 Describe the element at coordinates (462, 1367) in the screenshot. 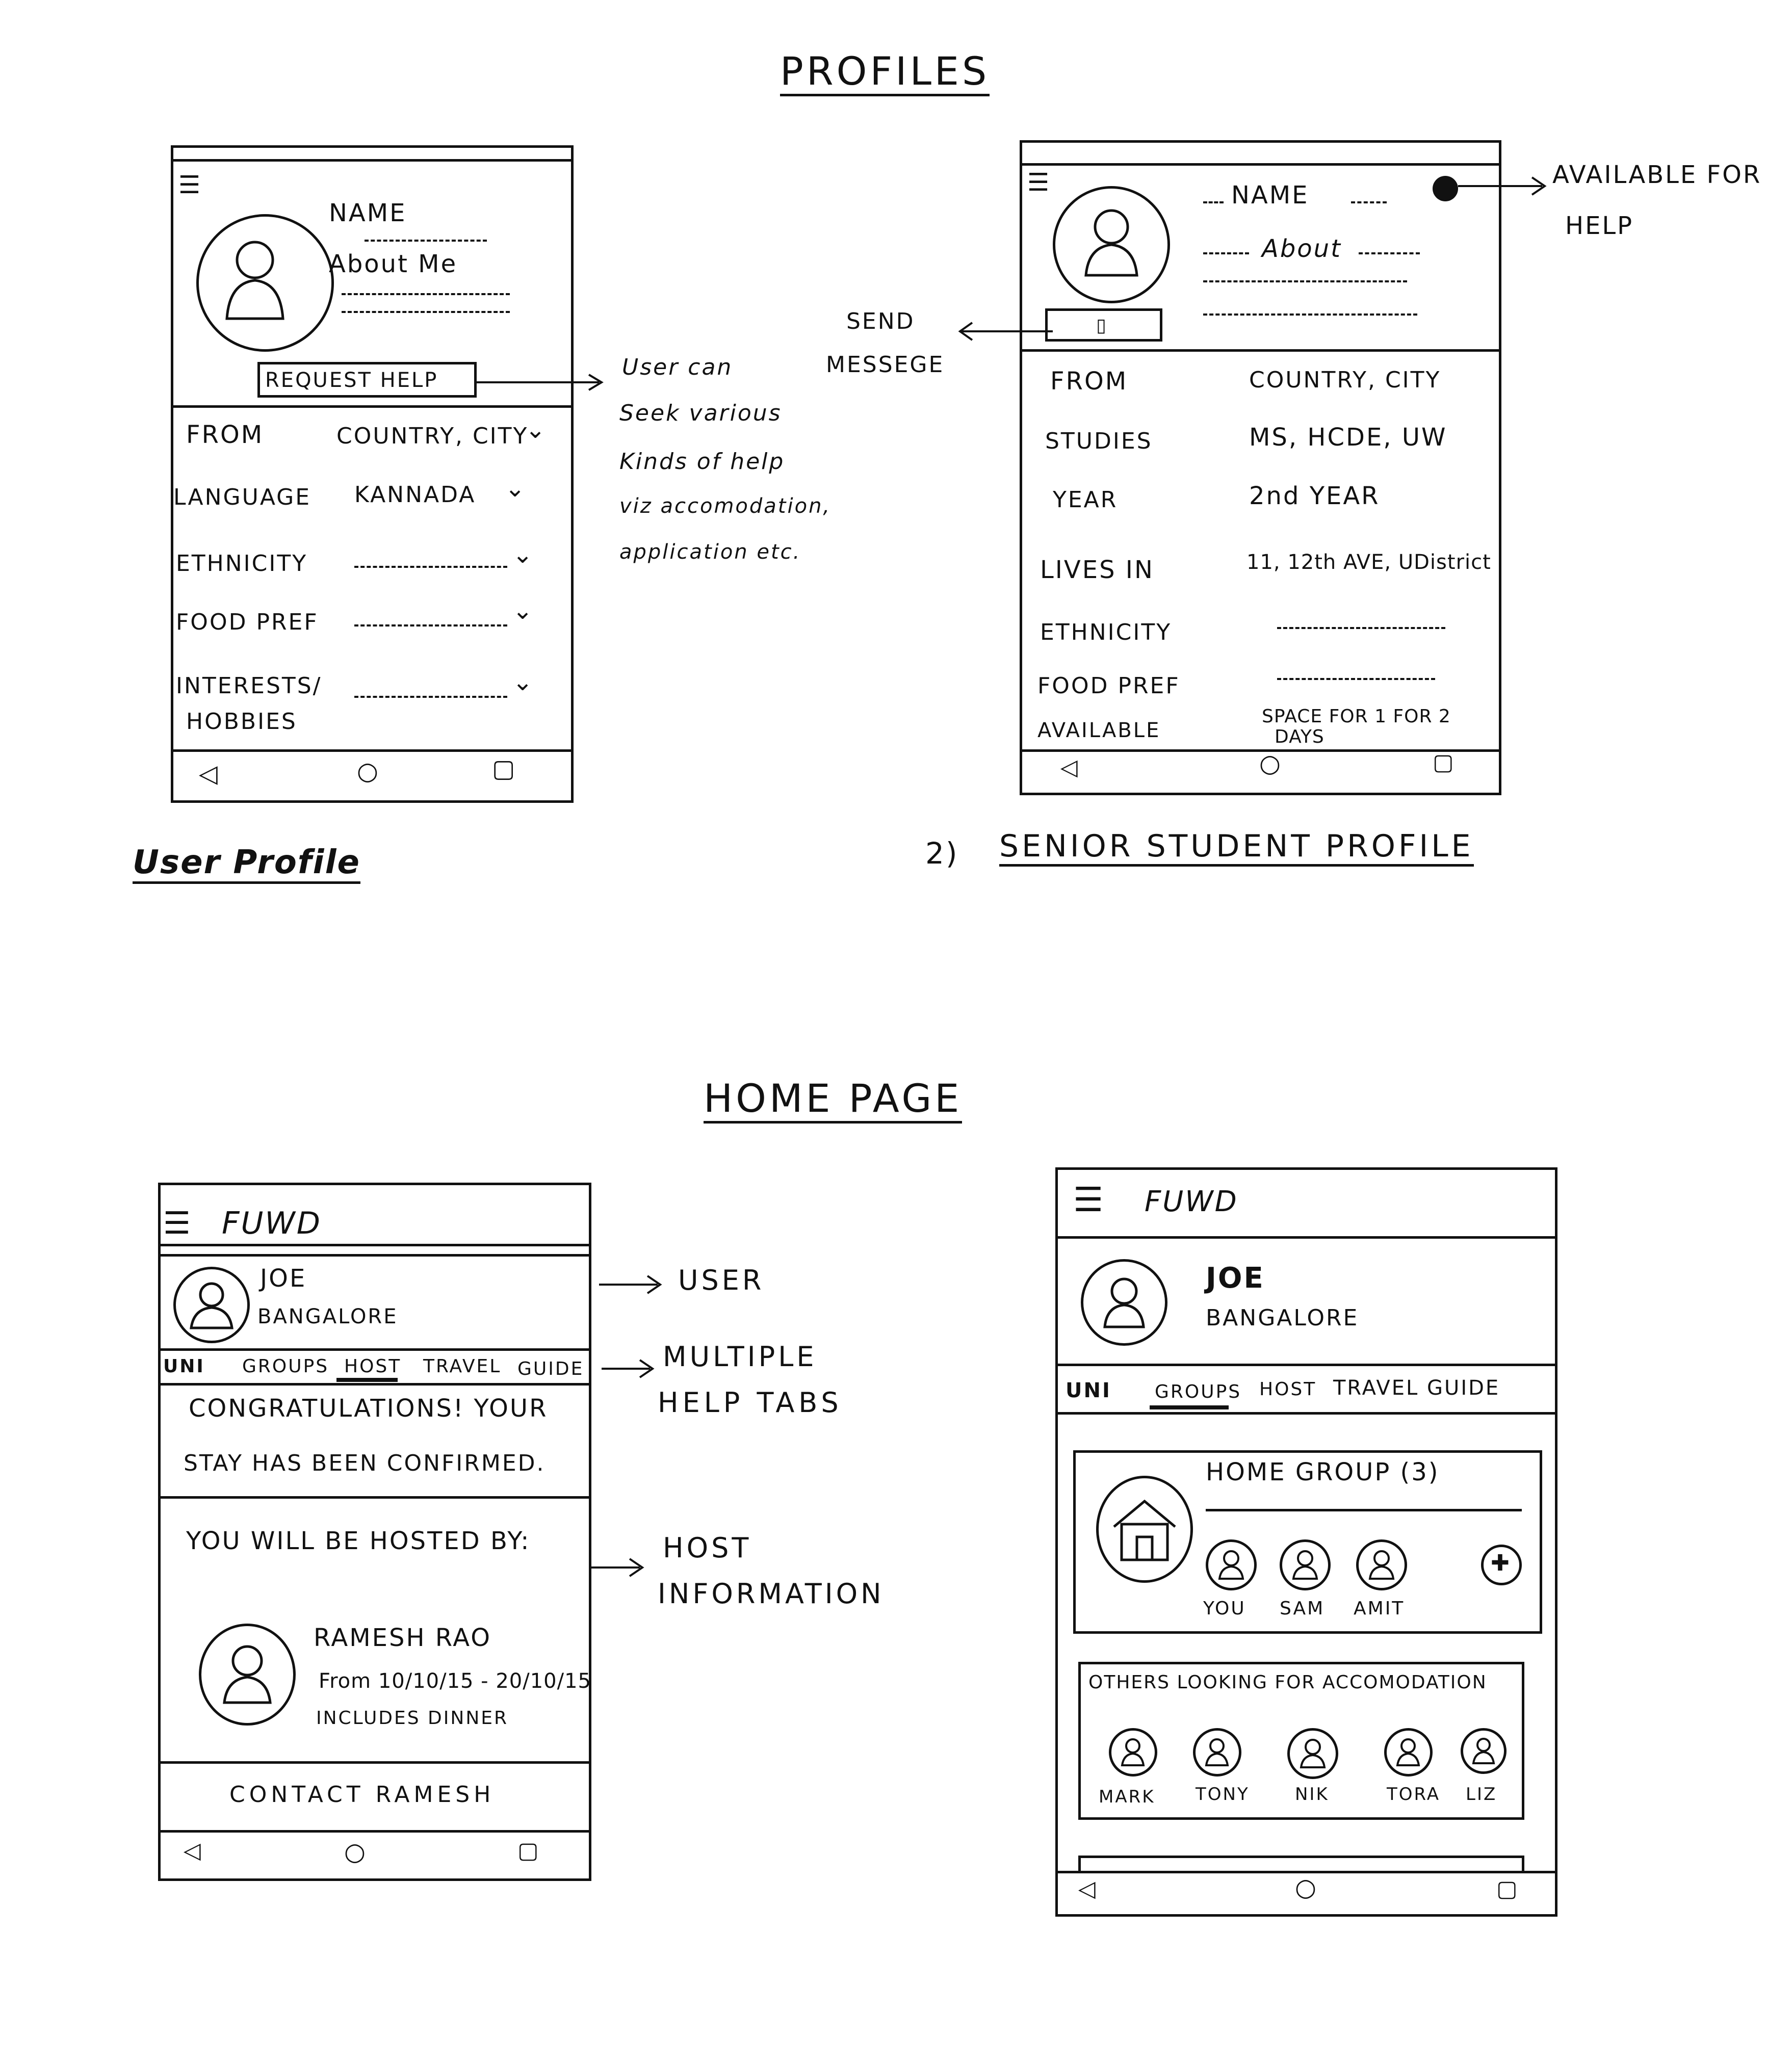

I see `tab-travel: TRAVEL` at that location.